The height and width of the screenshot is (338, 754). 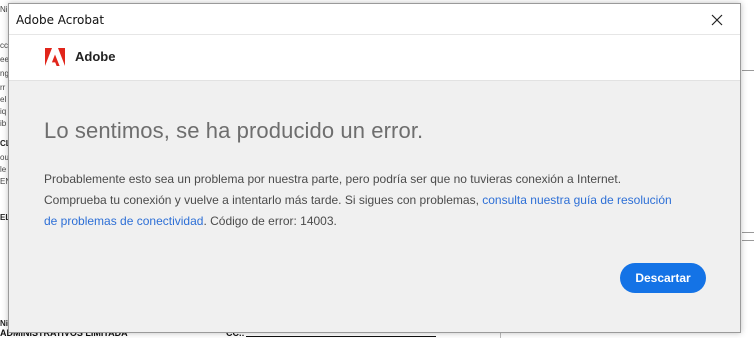 I want to click on dialog-titlebar: Adobe Acrobat, so click(x=374, y=19).